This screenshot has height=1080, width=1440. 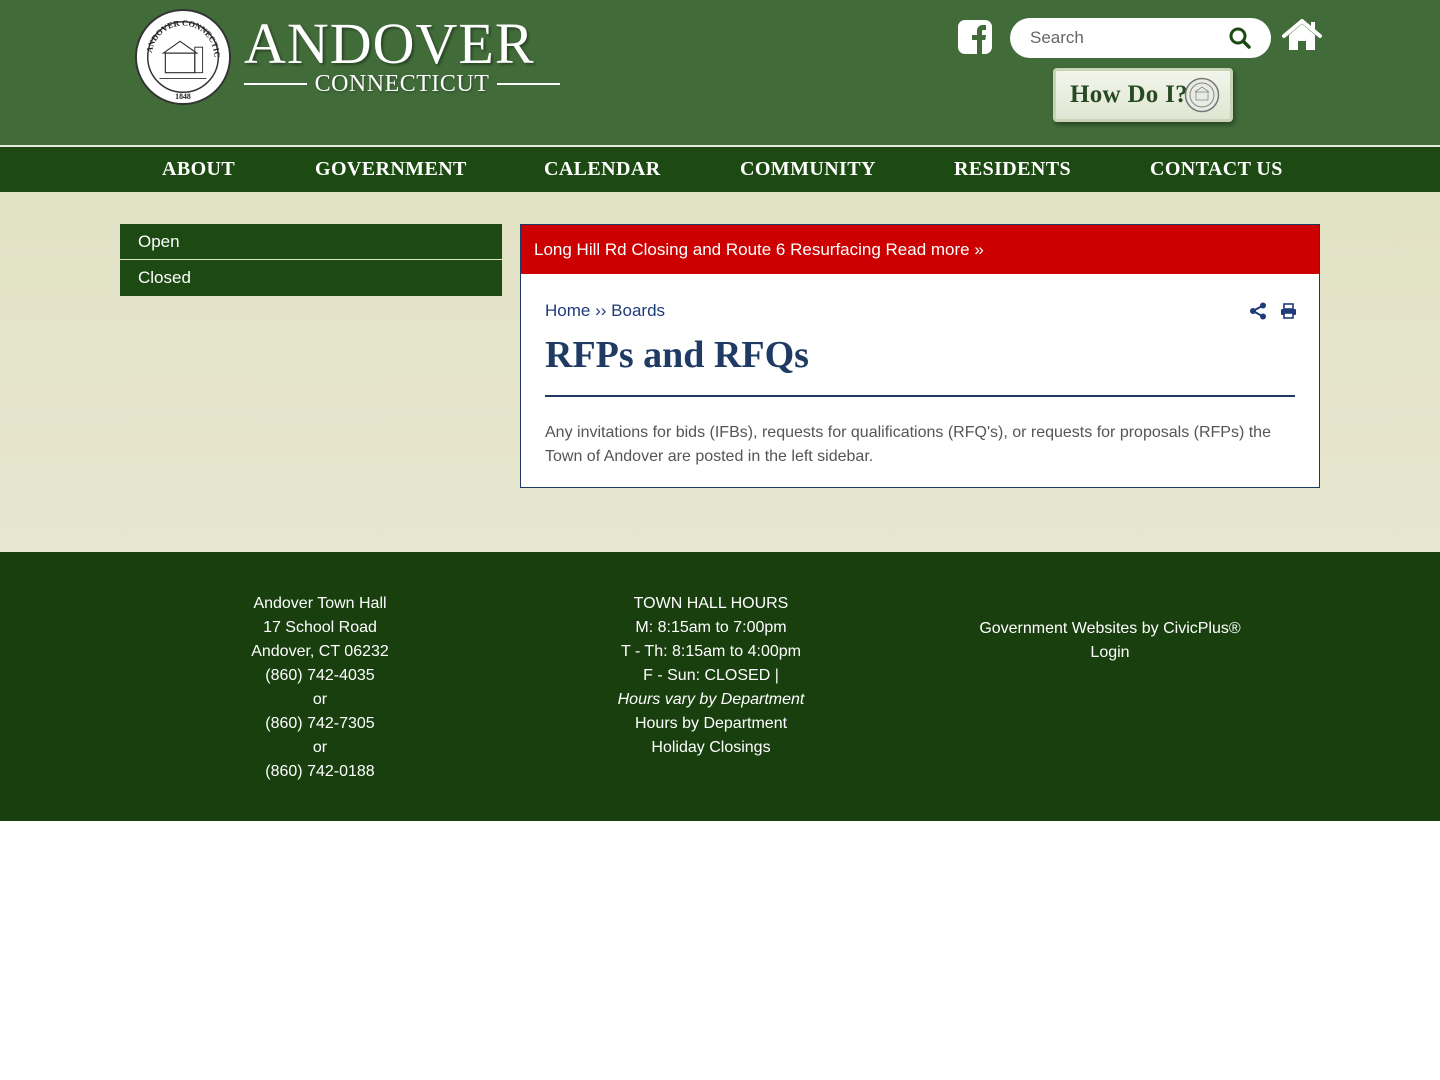 What do you see at coordinates (320, 724) in the screenshot?
I see `phone-link: (860) 742-7305` at bounding box center [320, 724].